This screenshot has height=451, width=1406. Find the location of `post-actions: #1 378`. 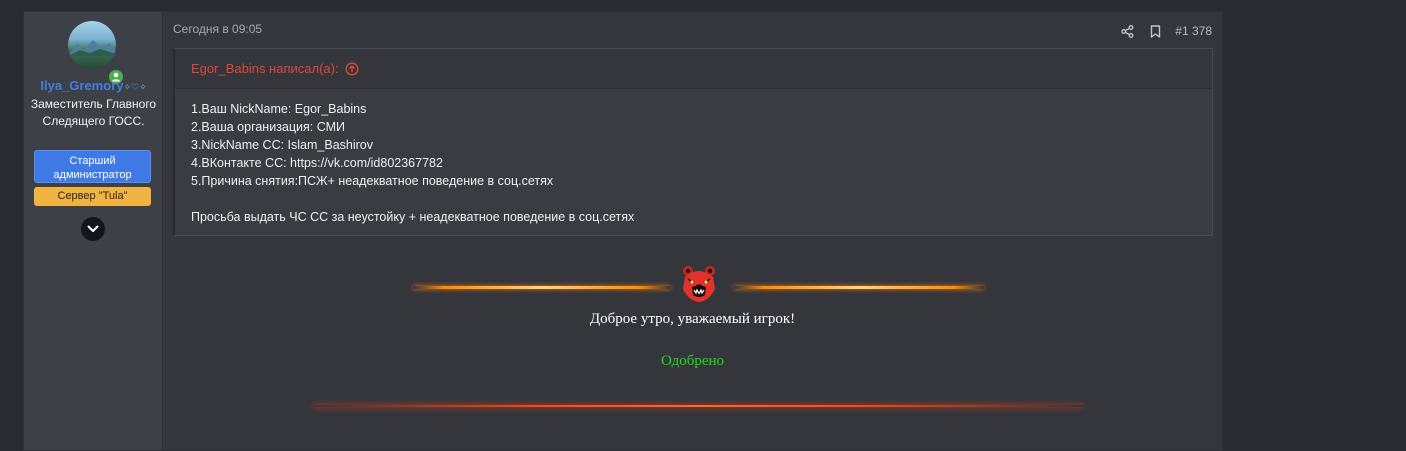

post-actions: #1 378 is located at coordinates (1166, 31).